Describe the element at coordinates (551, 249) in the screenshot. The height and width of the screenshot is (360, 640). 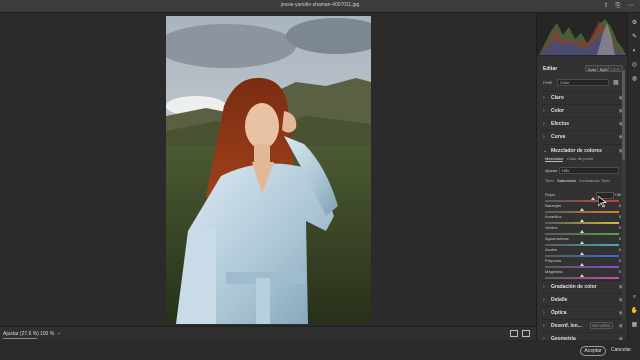
I see `slider-label: Azules` at that location.